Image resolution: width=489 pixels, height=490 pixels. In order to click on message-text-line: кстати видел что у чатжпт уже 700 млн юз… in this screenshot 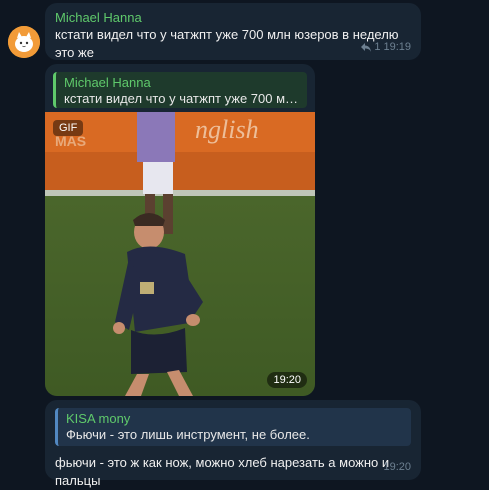, I will do `click(227, 43)`.